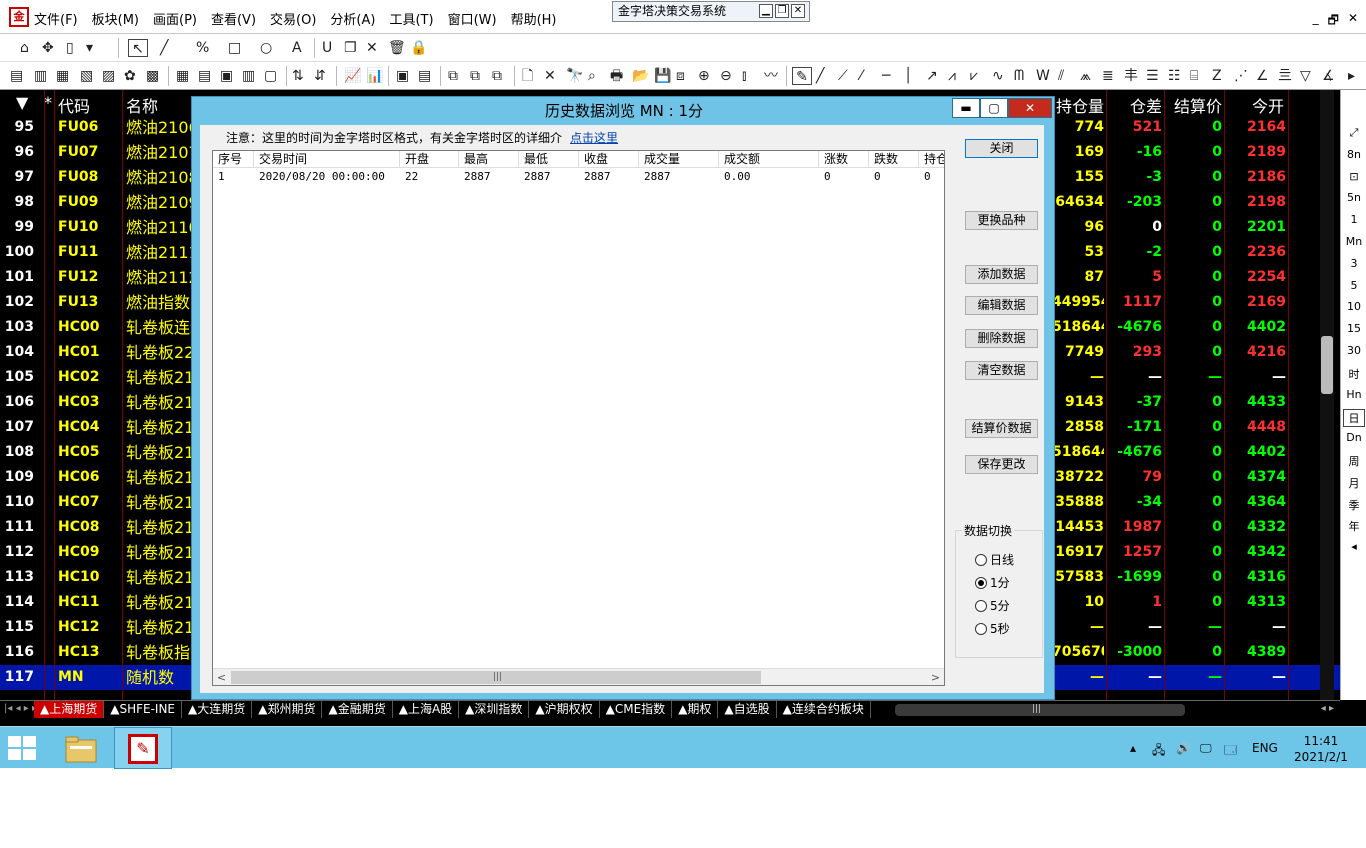 The height and width of the screenshot is (848, 1366). Describe the element at coordinates (1061, 76) in the screenshot. I see `channel-icon: ⫽` at that location.